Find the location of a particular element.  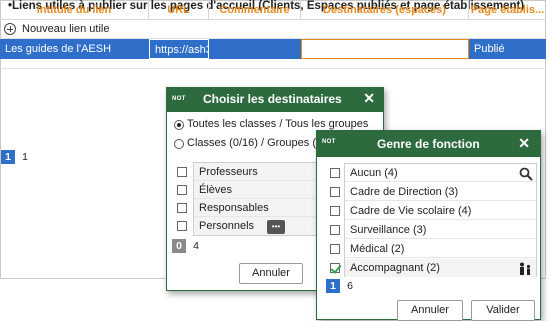

cell-page: Publié is located at coordinates (507, 49).